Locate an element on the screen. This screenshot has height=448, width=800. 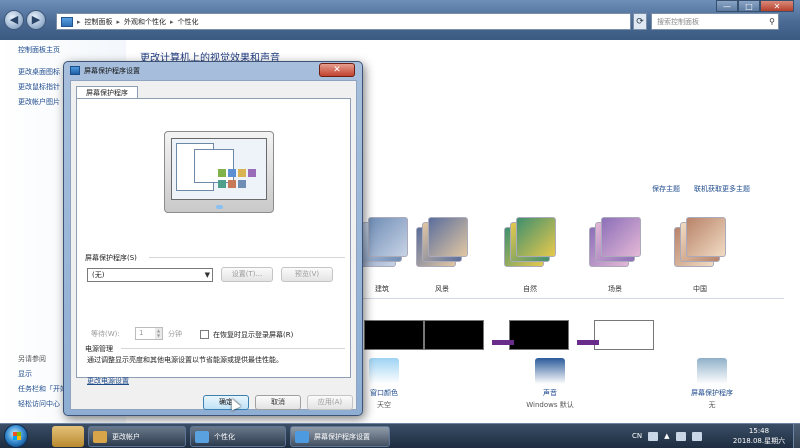
left-nav-home: 控制面板主页 is located at coordinates (39, 50).